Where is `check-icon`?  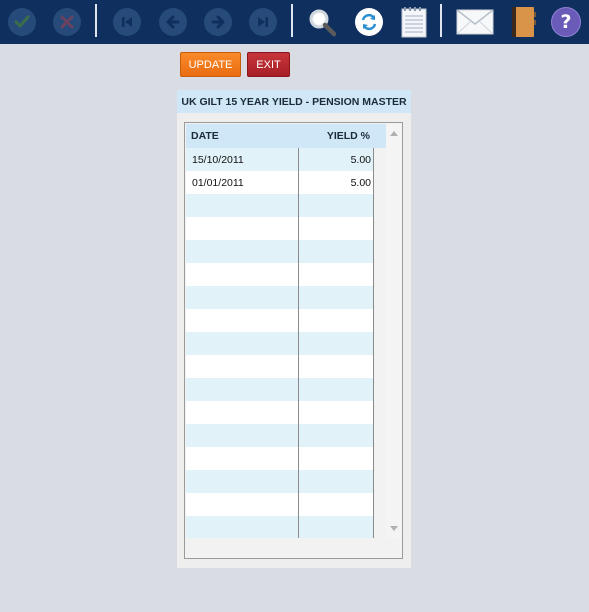 check-icon is located at coordinates (22, 22).